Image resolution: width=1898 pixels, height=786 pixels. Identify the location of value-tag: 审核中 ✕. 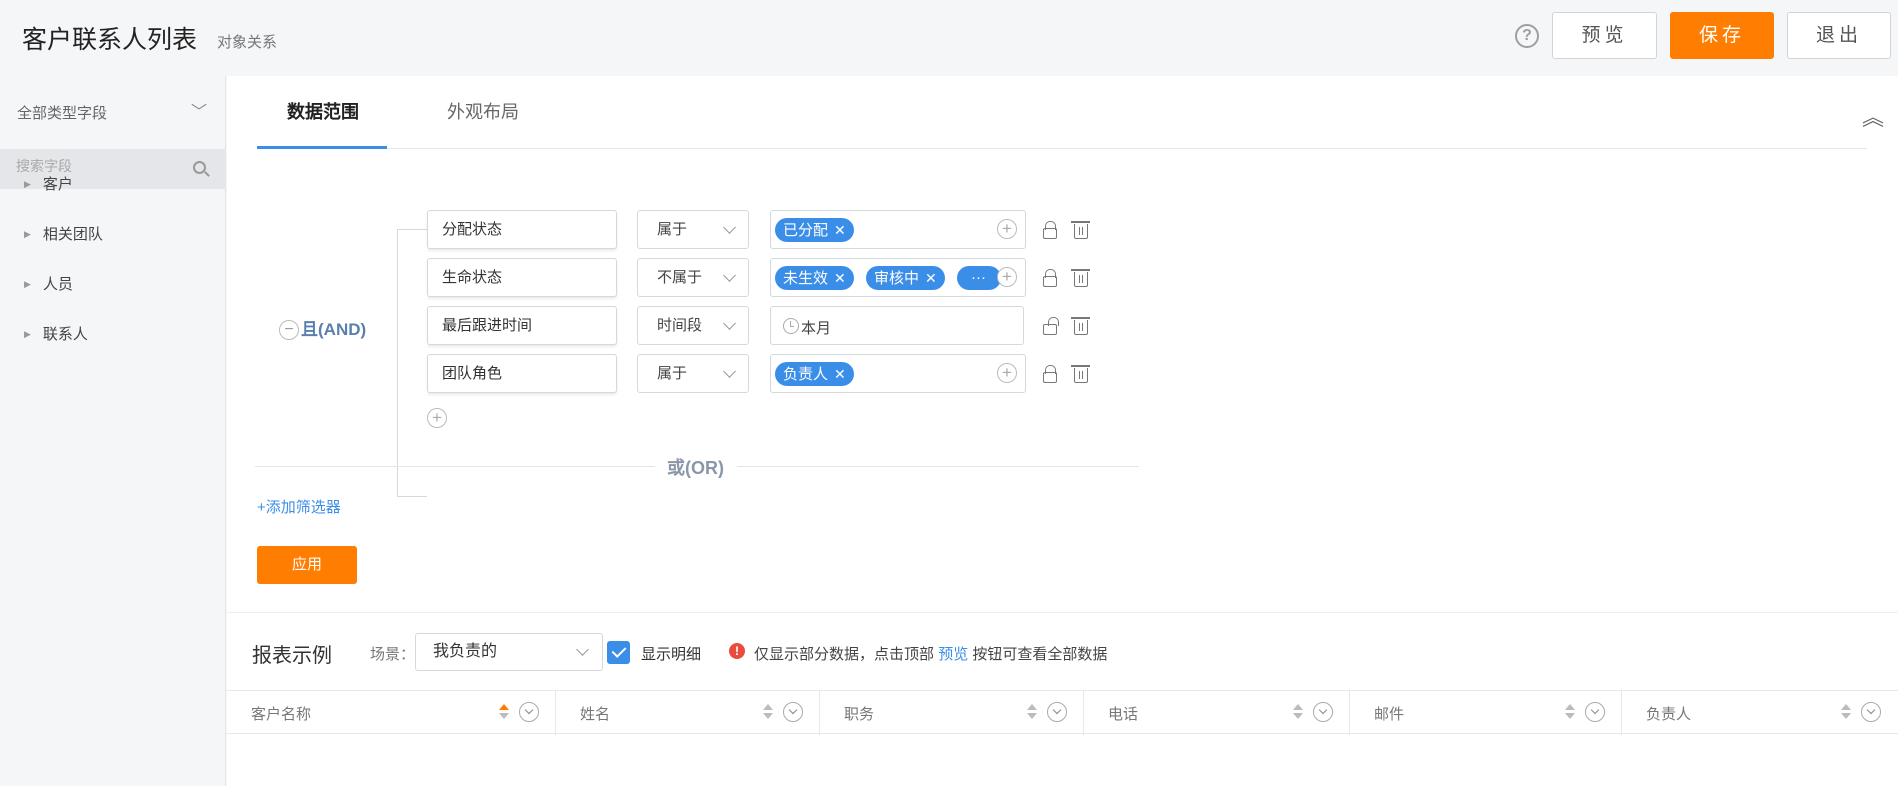
(905, 278).